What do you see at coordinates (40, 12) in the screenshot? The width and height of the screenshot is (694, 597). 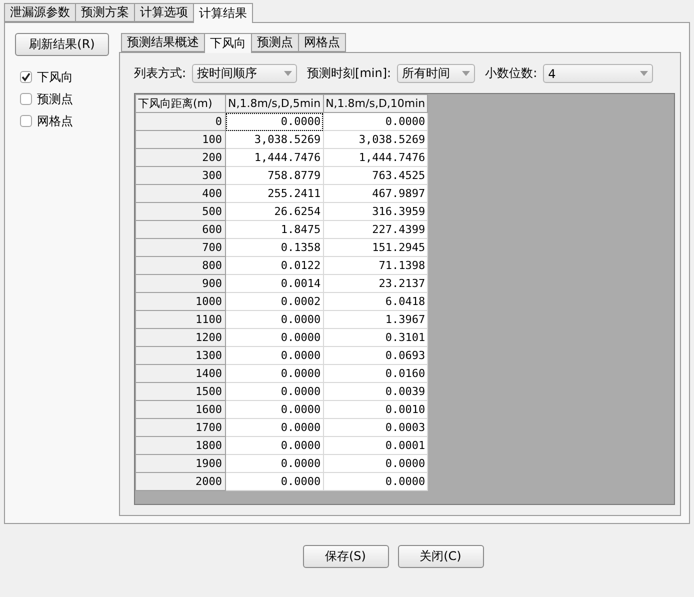 I see `tab: 泄漏源参数` at bounding box center [40, 12].